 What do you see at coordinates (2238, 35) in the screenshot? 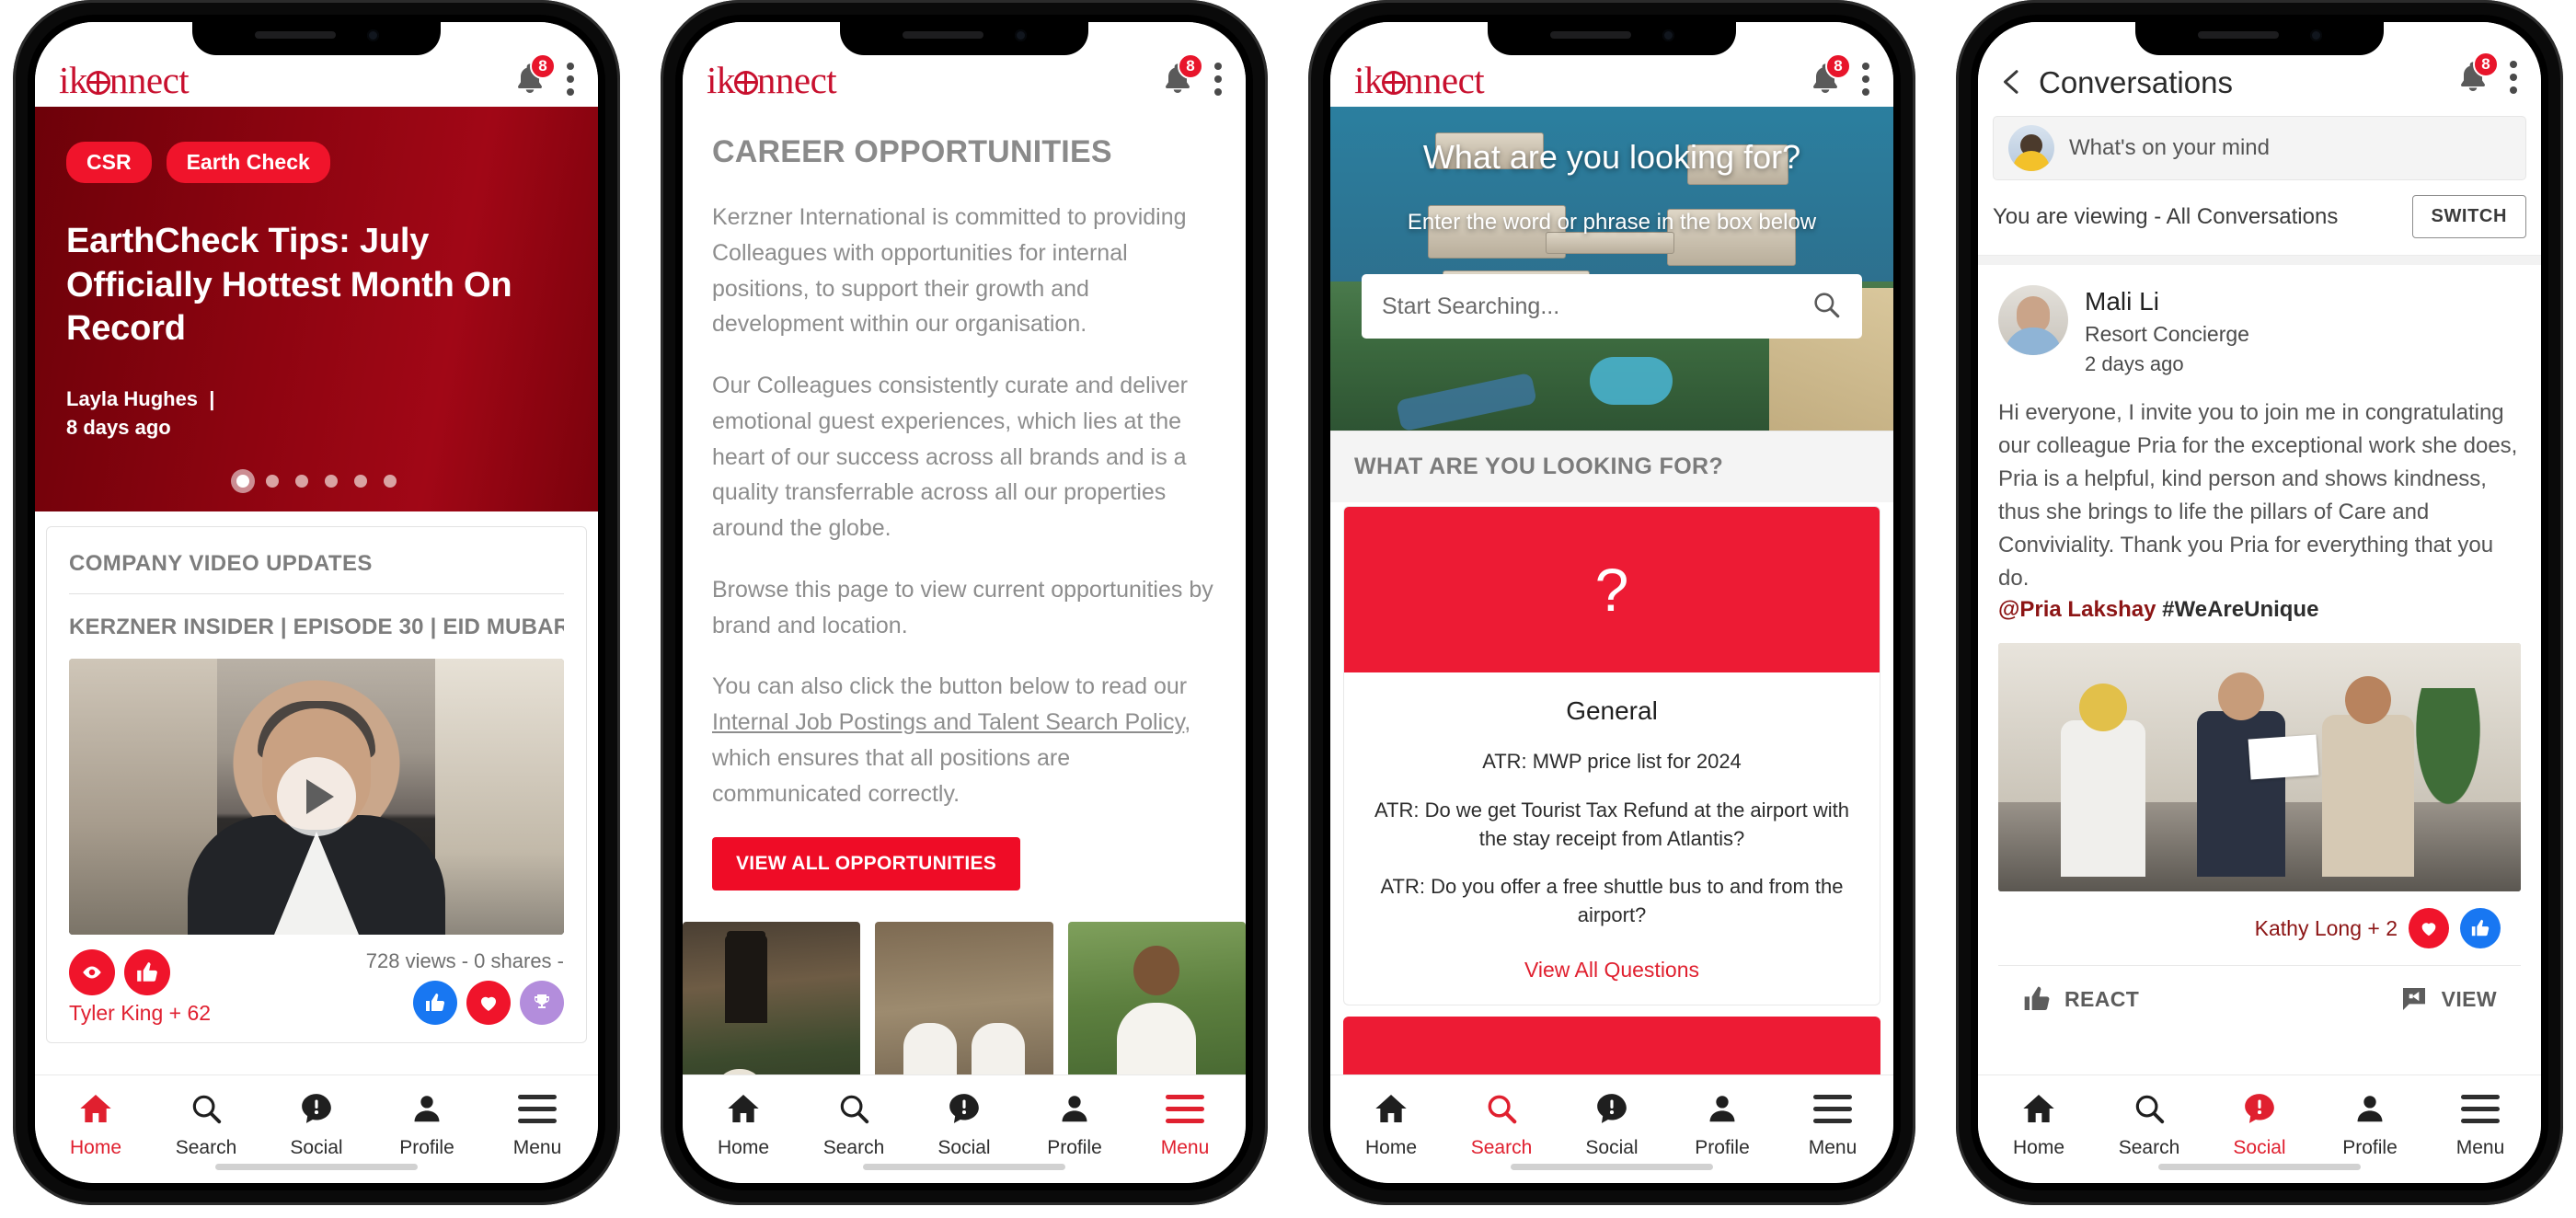
I see `earpiece-speaker` at bounding box center [2238, 35].